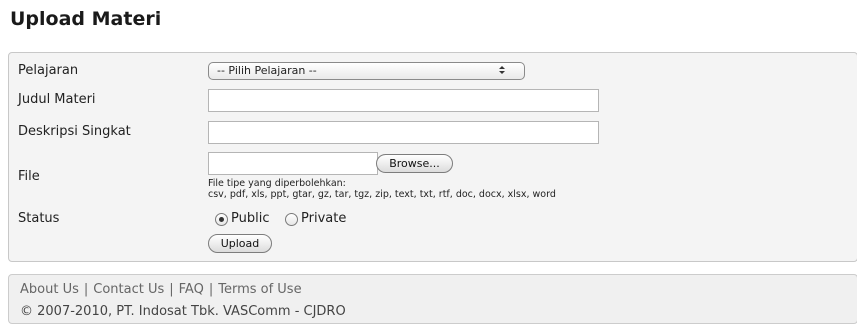 The image size is (857, 324). I want to click on upload-button: Upload, so click(240, 243).